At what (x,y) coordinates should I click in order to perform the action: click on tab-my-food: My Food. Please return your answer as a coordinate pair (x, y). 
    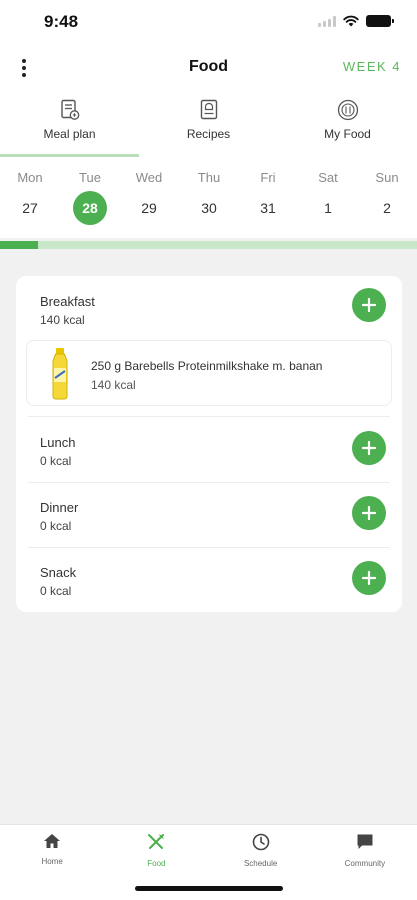
    Looking at the image, I should click on (347, 126).